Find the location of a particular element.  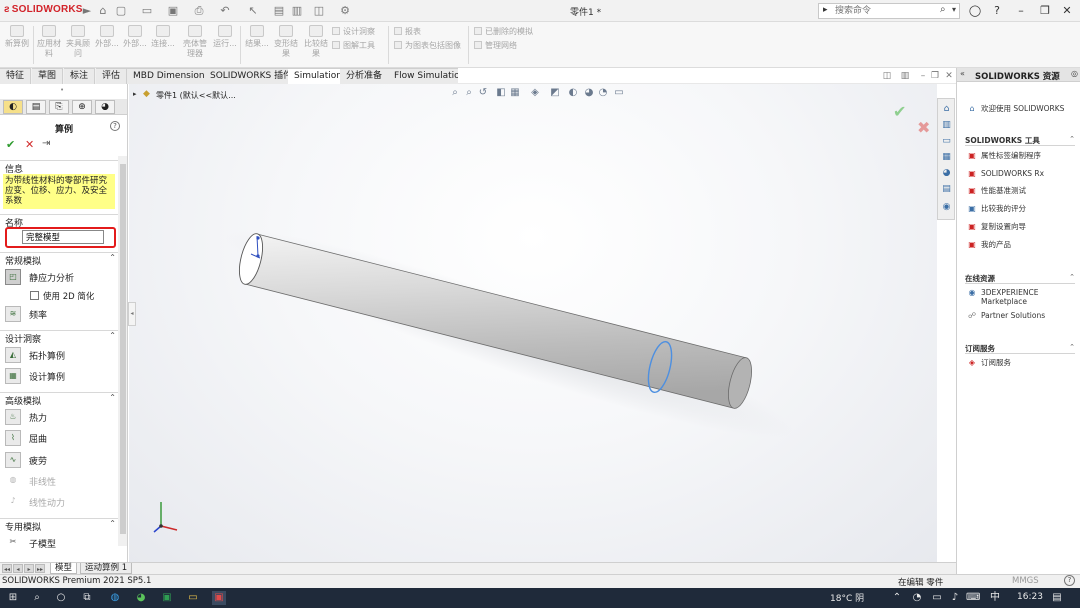

design-study-option: ▦ 设计算例 is located at coordinates (61, 375).